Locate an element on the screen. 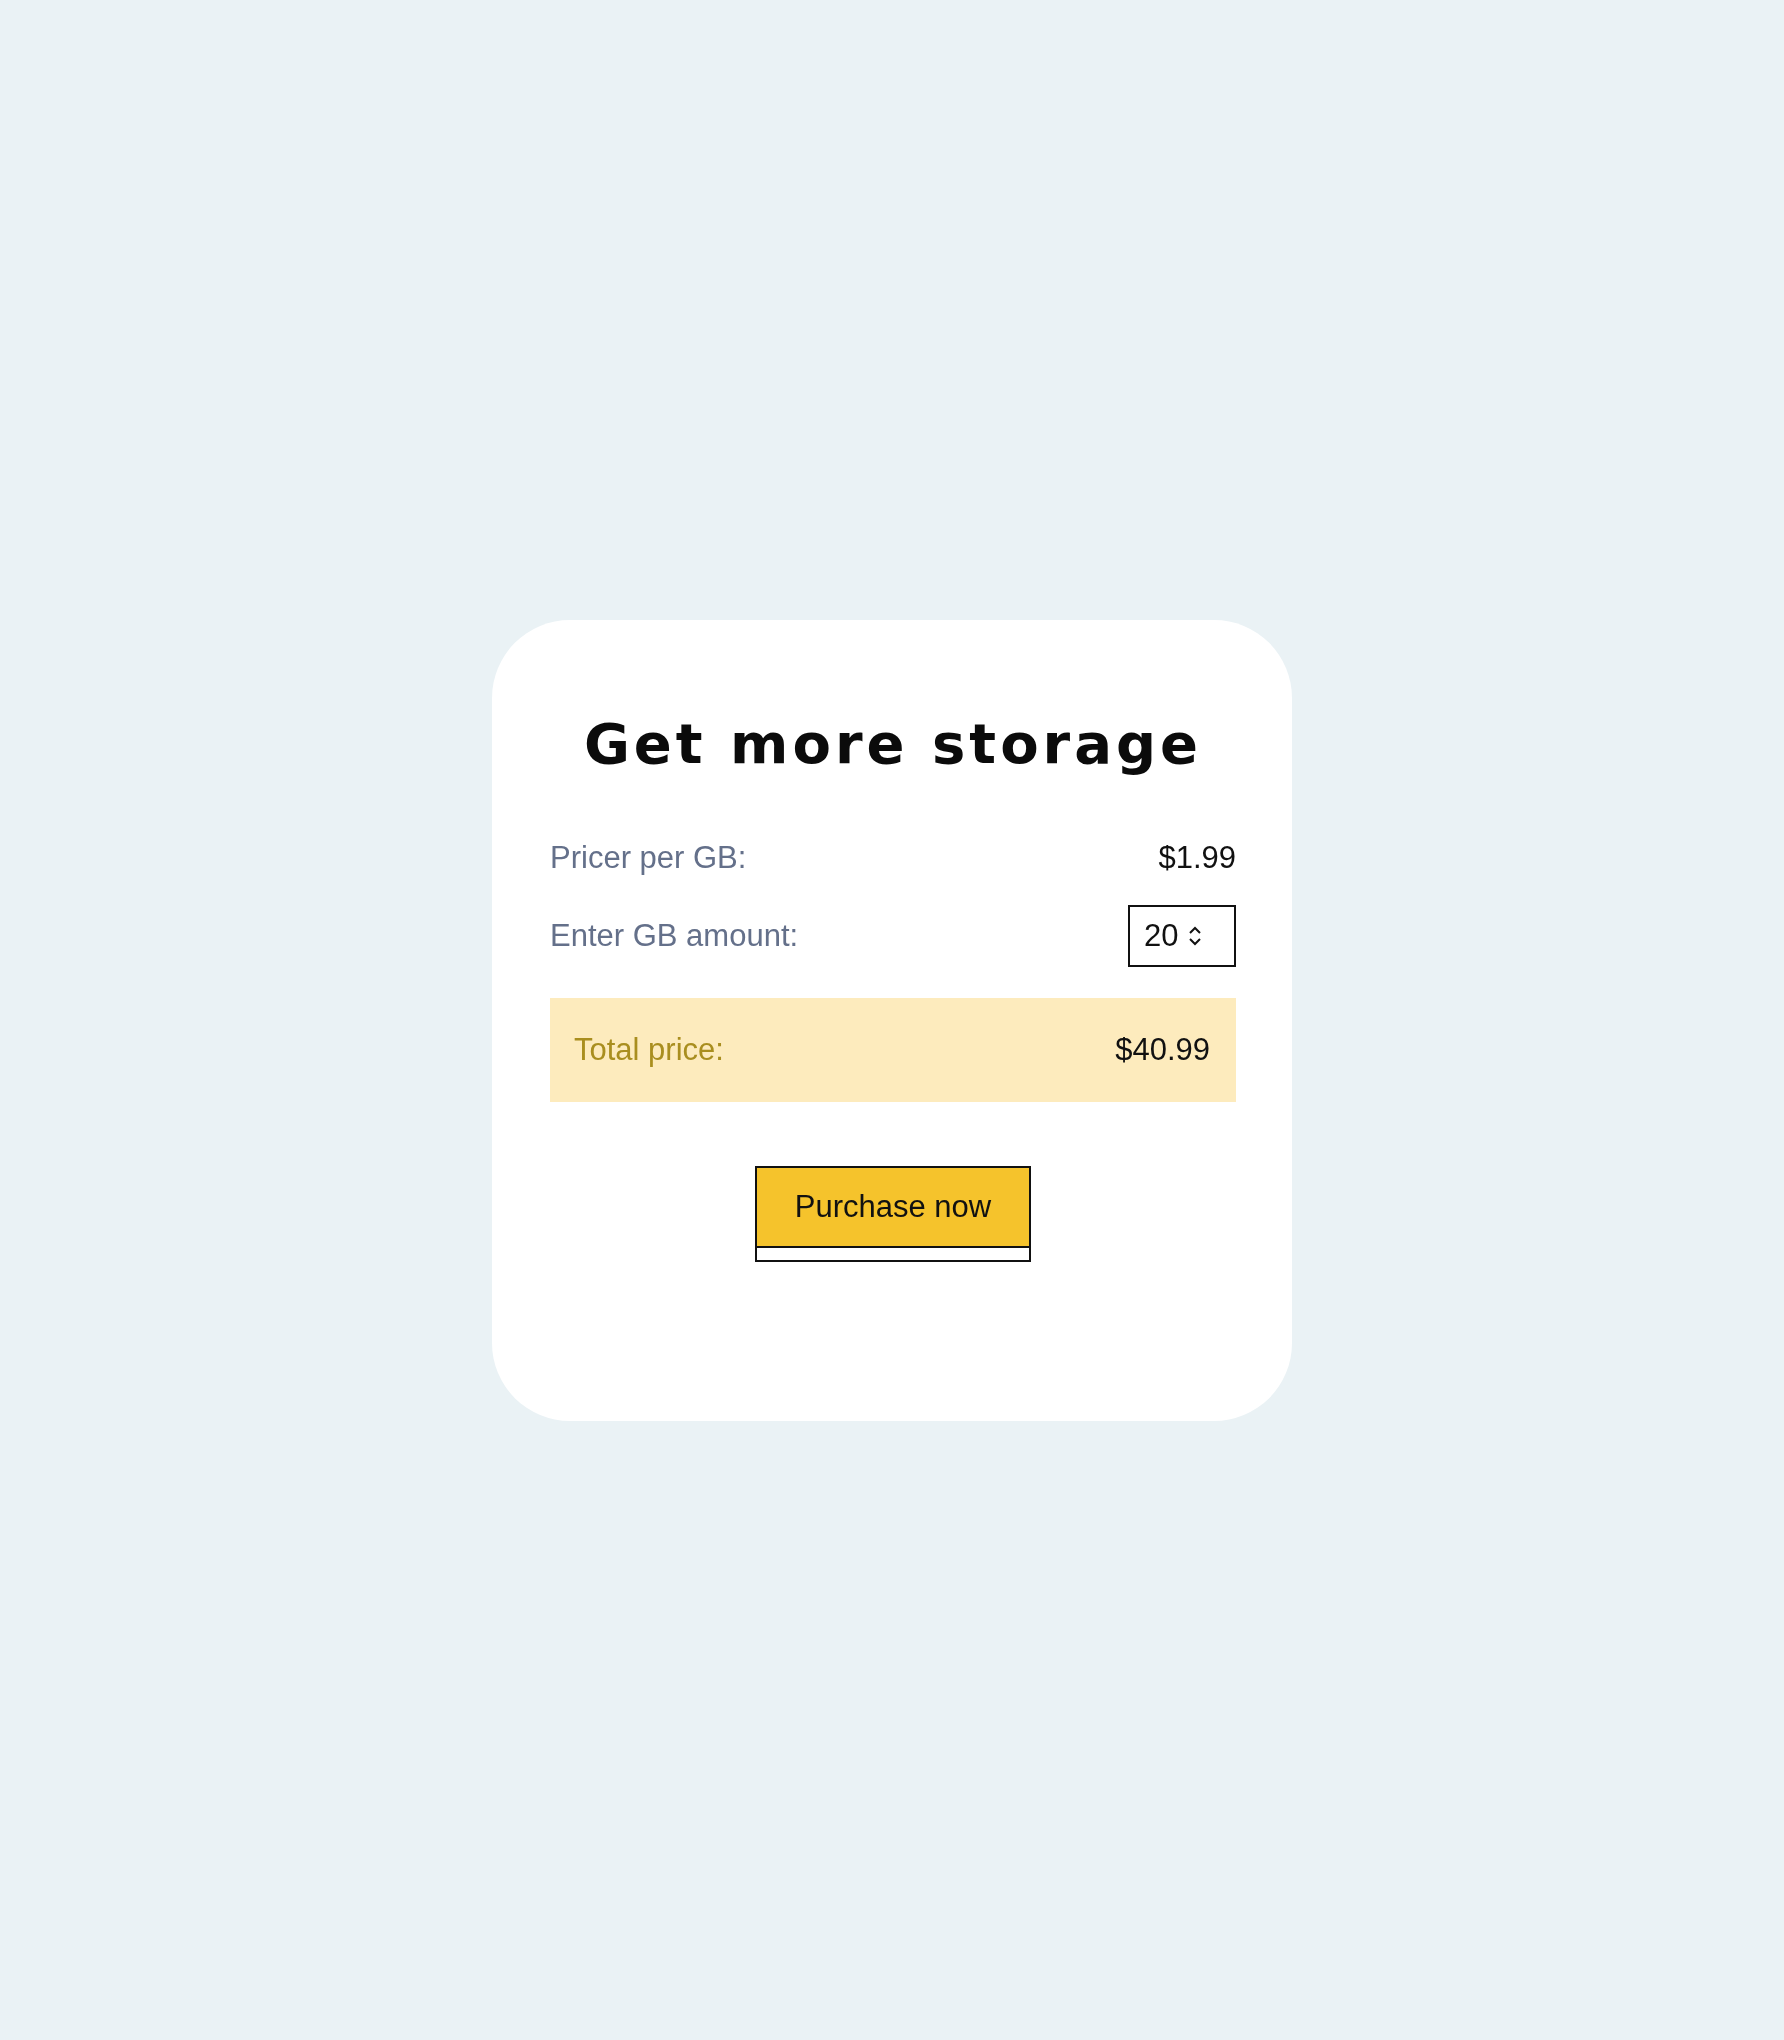 This screenshot has height=2040, width=1784. number-field: 20 is located at coordinates (1182, 935).